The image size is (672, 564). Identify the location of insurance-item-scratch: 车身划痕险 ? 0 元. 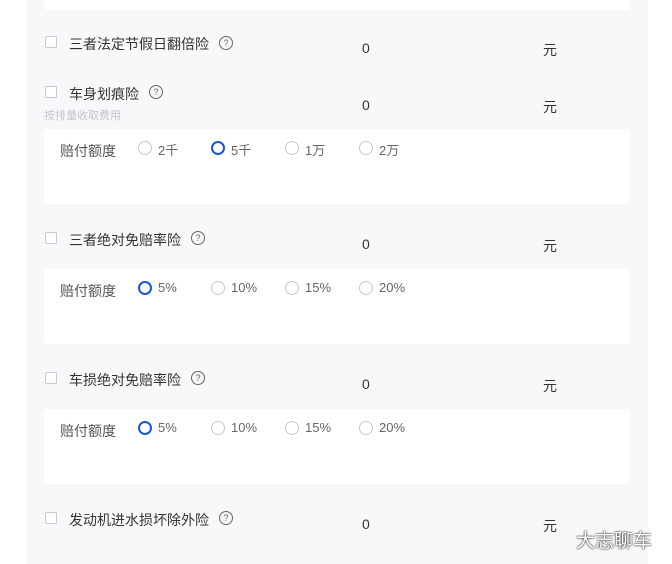
(336, 97).